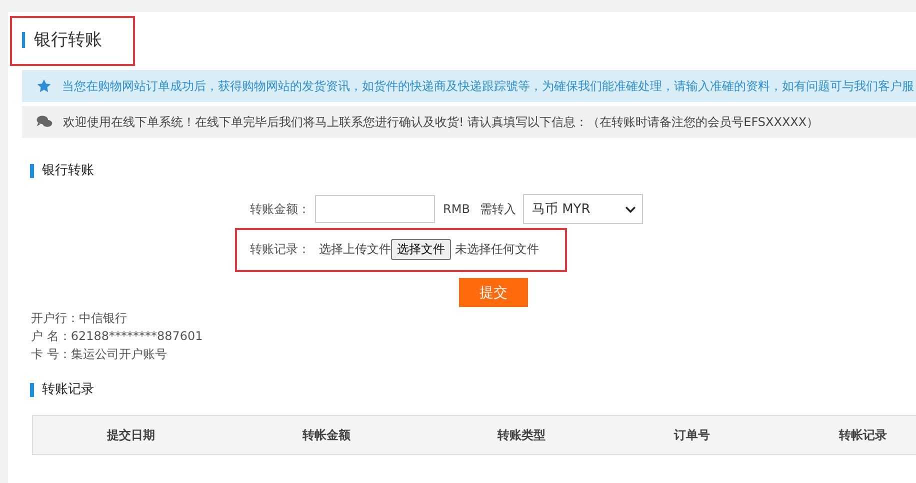  Describe the element at coordinates (488, 86) in the screenshot. I see `notice-text: 当您在购物网站订单成功后，获得购物网站的发货资讯，如货件的快递商及快递跟踪號等，为確保我们能准確处理，请输入准確的资料，如有问题可与我们客户服` at that location.